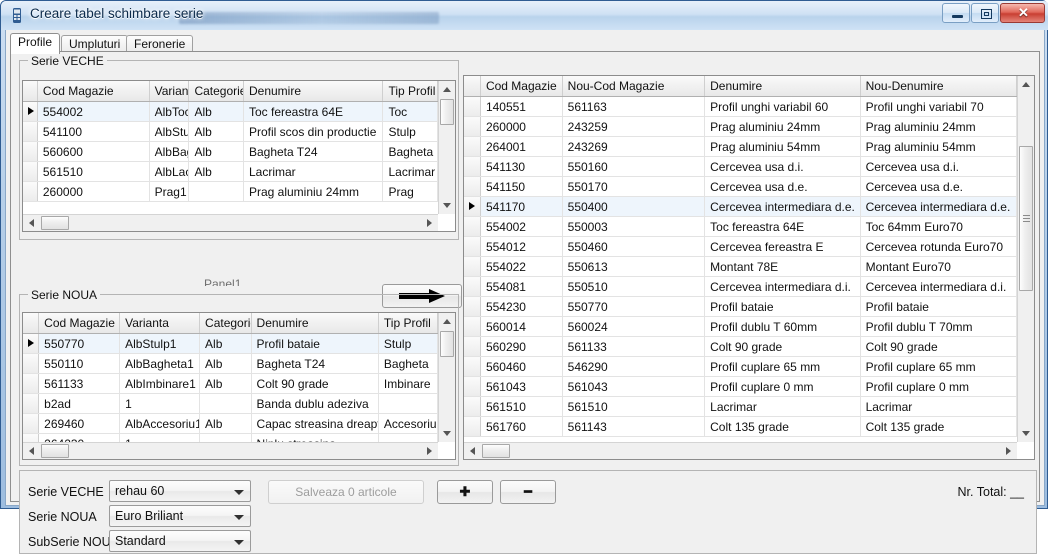 This screenshot has height=554, width=1048. I want to click on cell, so click(216, 191).